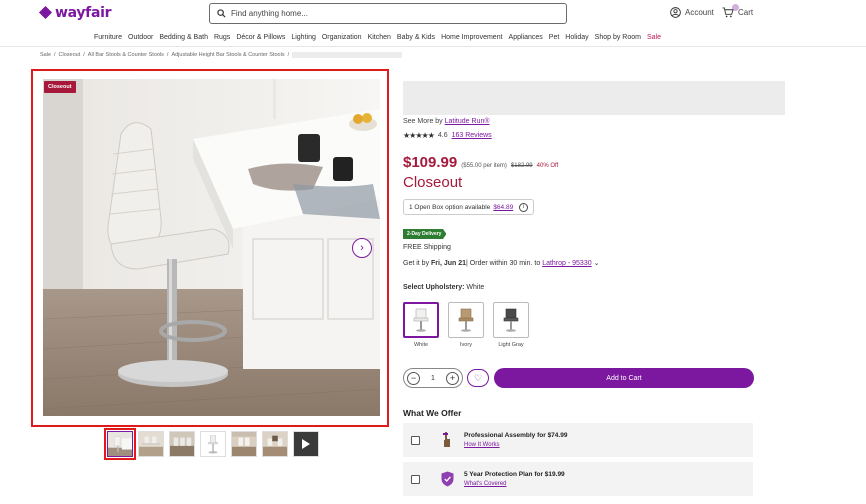 The height and width of the screenshot is (504, 866). Describe the element at coordinates (566, 263) in the screenshot. I see `location-link: Lathrop - 95330` at that location.